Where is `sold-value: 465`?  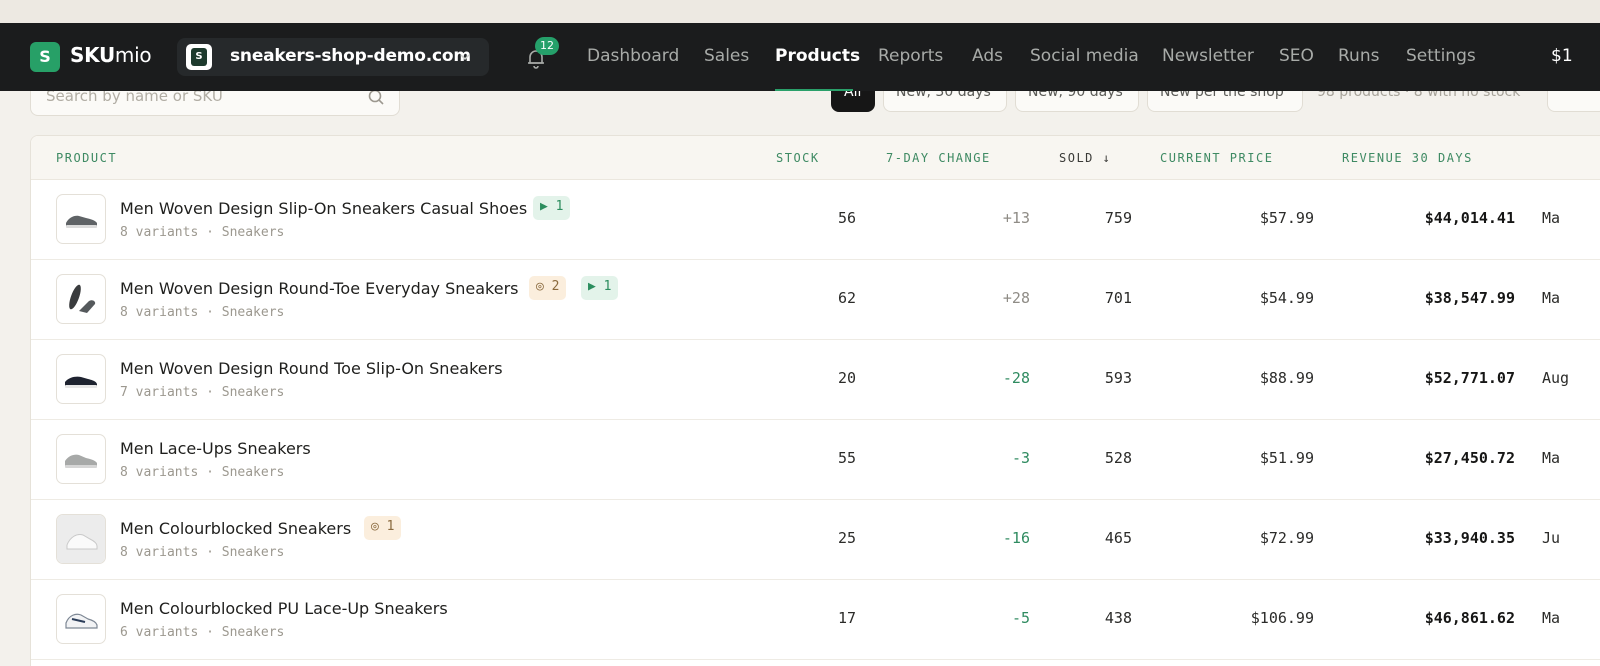 sold-value: 465 is located at coordinates (1118, 538).